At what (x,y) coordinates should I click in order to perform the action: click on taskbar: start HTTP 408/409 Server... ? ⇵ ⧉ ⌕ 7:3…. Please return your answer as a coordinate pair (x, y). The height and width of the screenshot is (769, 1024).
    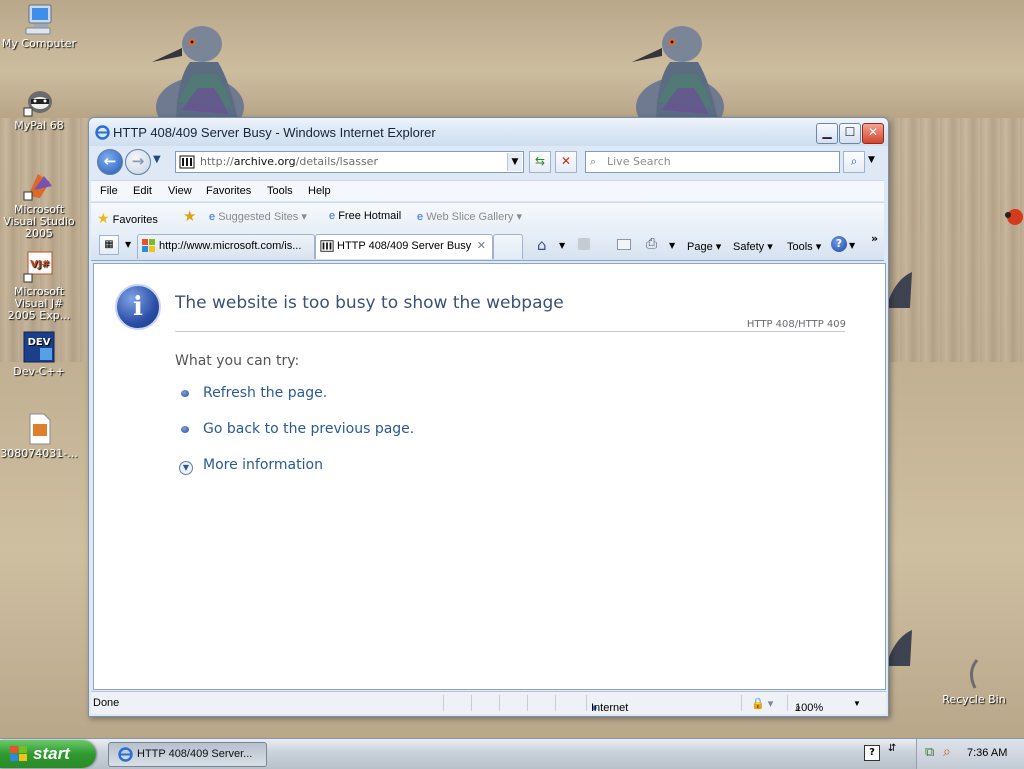
    Looking at the image, I should click on (512, 753).